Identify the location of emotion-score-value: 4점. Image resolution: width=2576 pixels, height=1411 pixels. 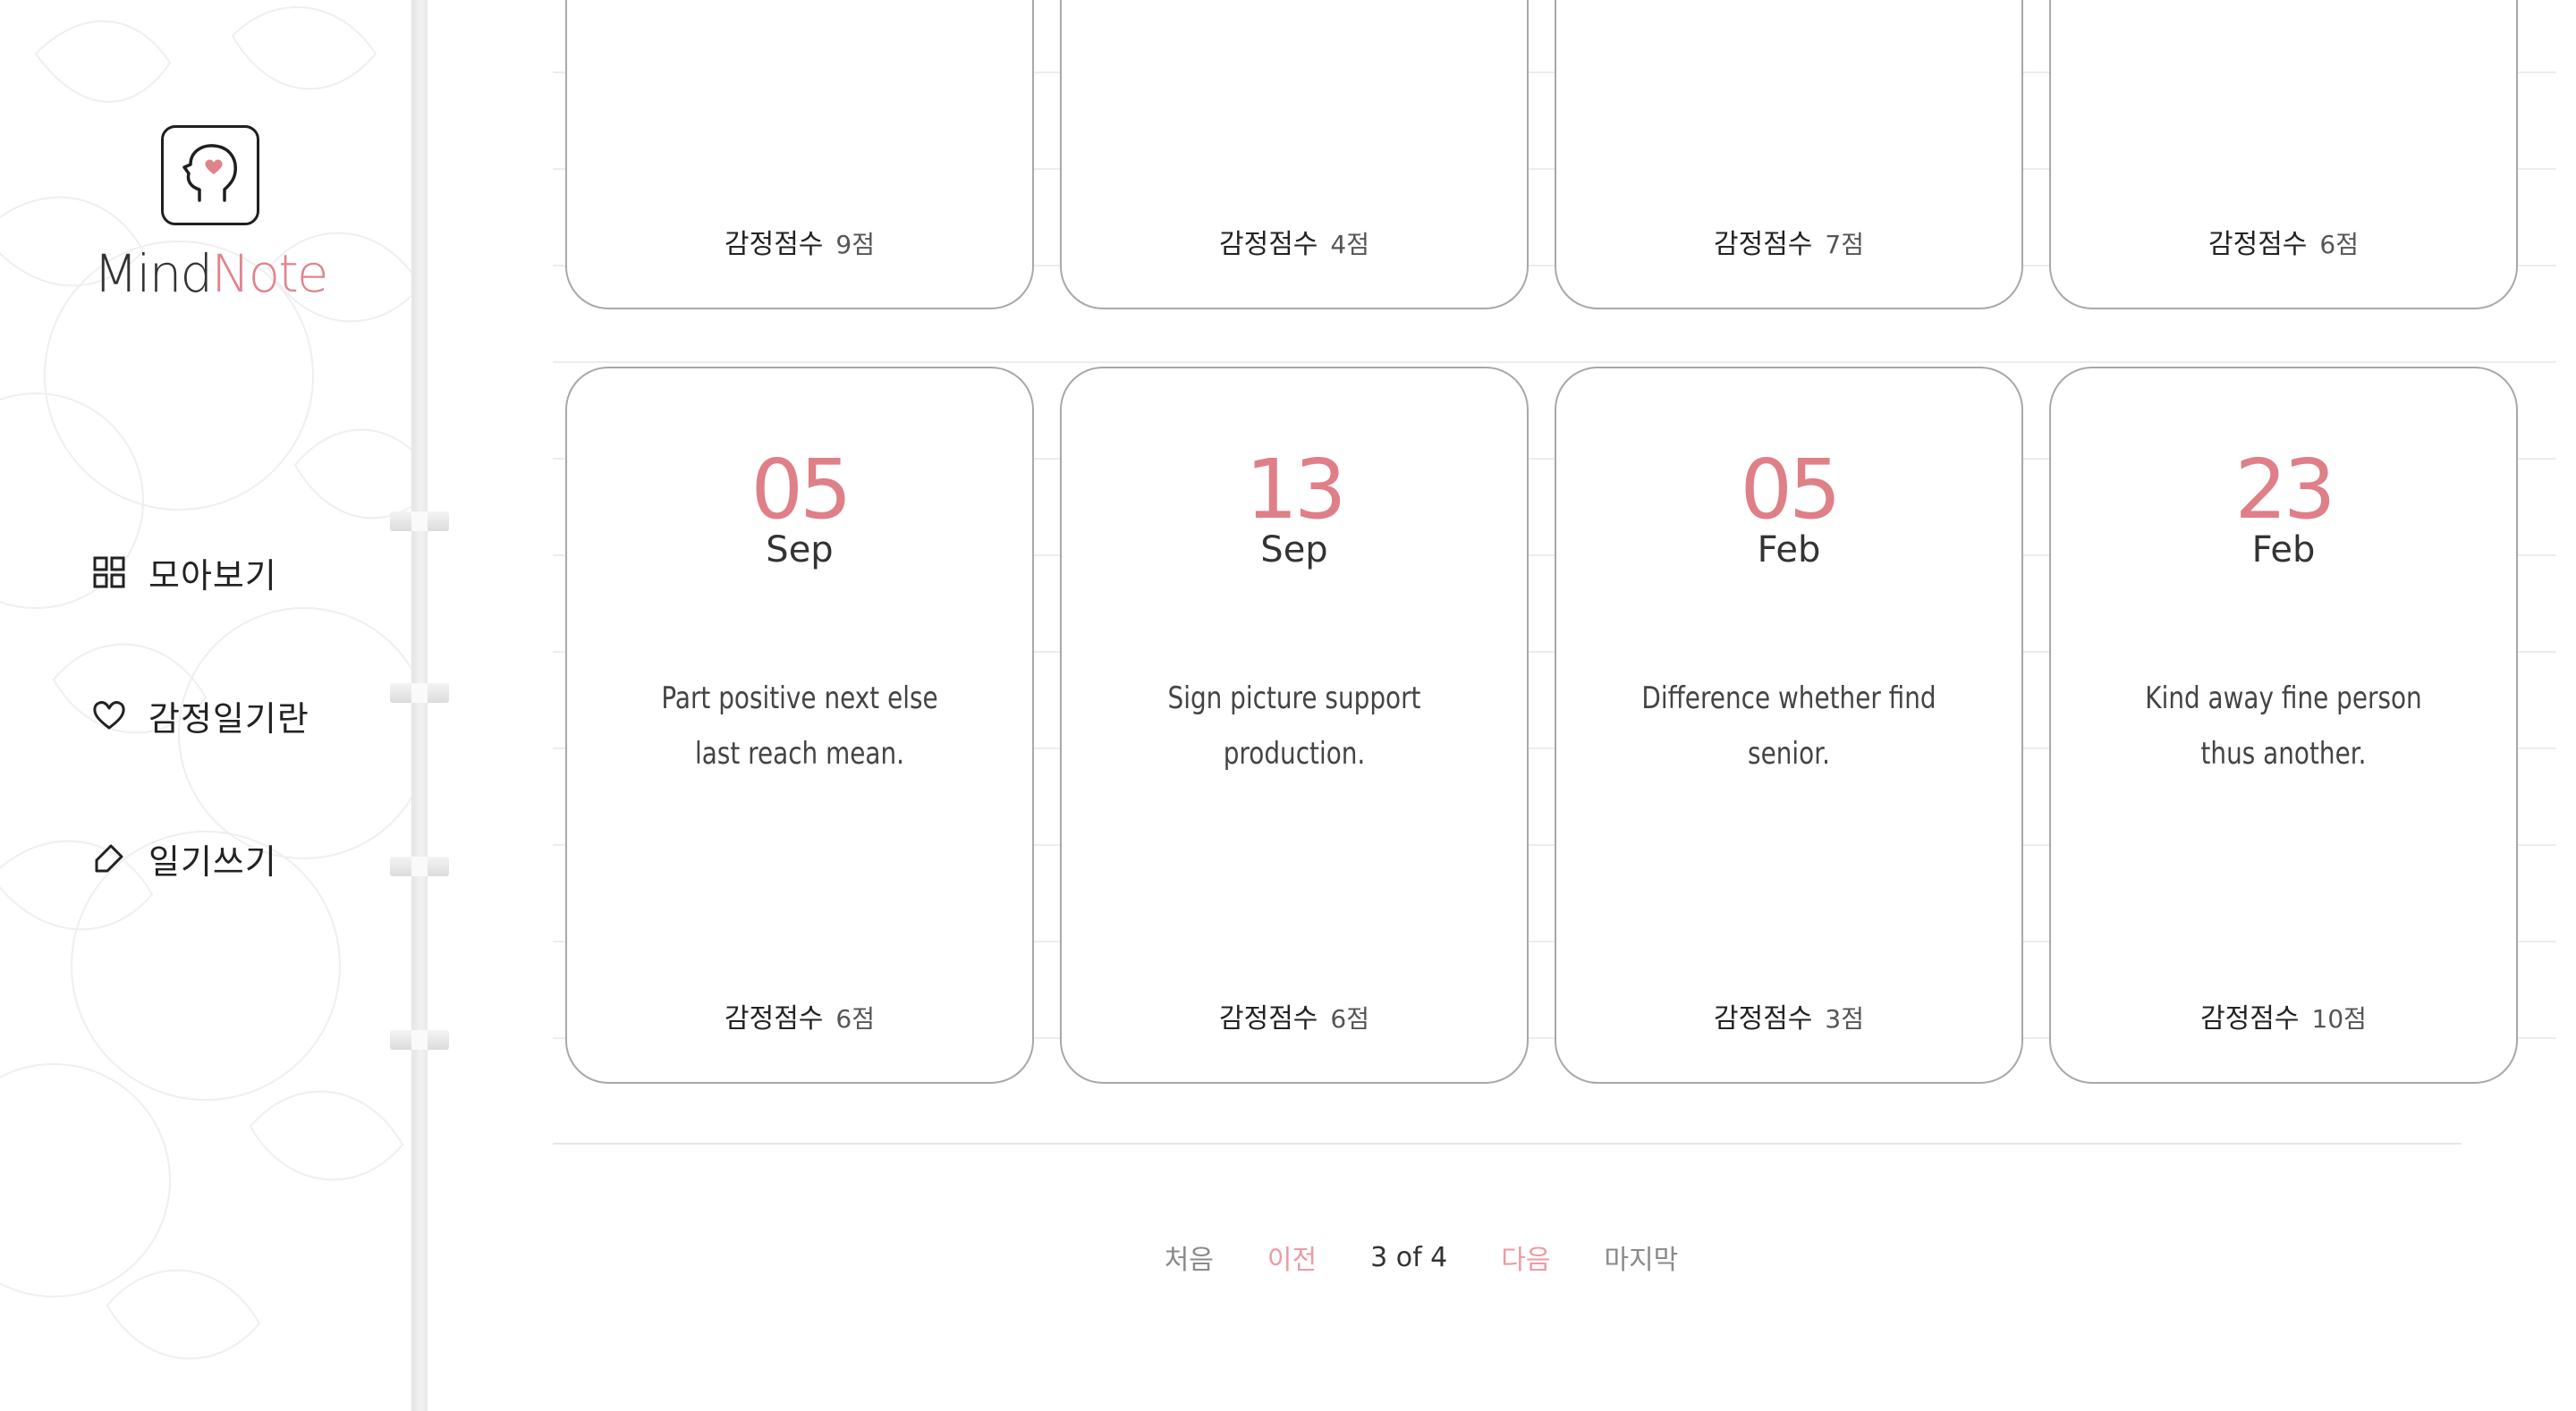
(1349, 245).